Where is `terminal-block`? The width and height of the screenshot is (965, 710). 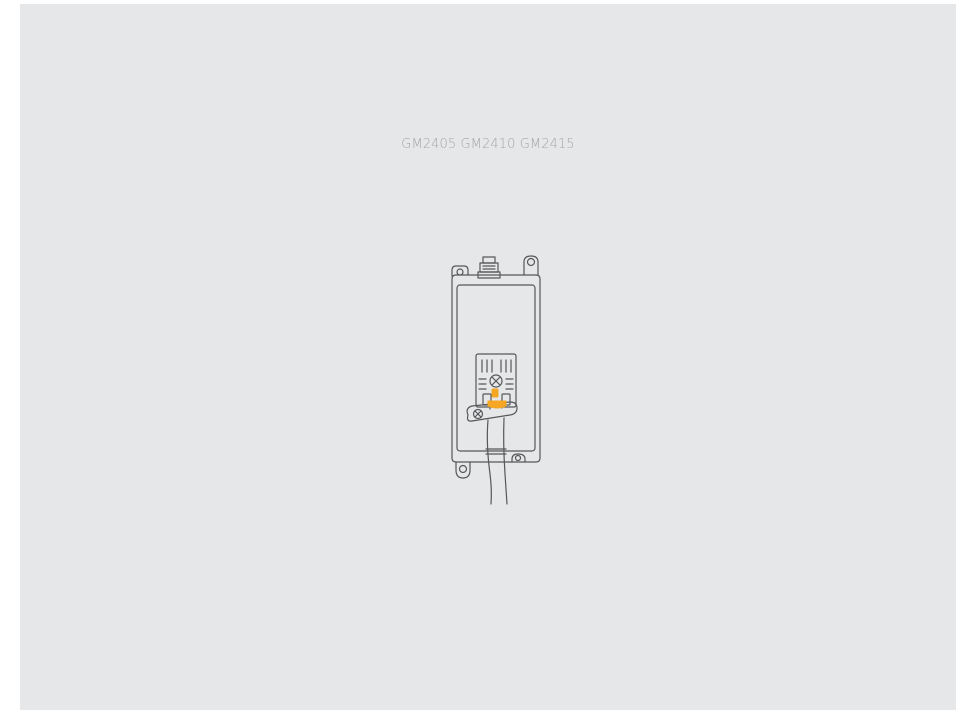
terminal-block is located at coordinates (496, 380).